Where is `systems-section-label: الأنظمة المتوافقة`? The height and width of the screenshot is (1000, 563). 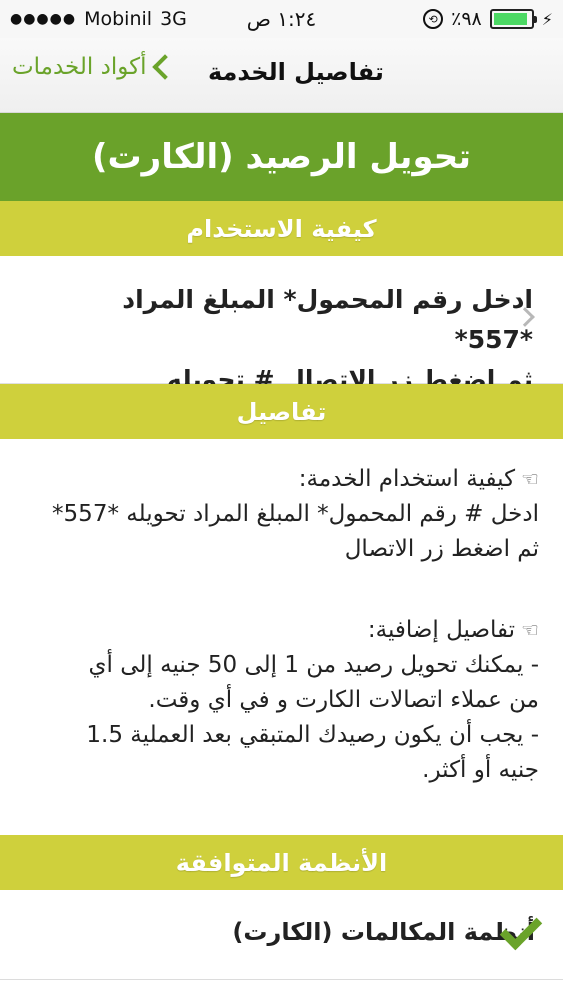 systems-section-label: الأنظمة المتوافقة is located at coordinates (281, 862).